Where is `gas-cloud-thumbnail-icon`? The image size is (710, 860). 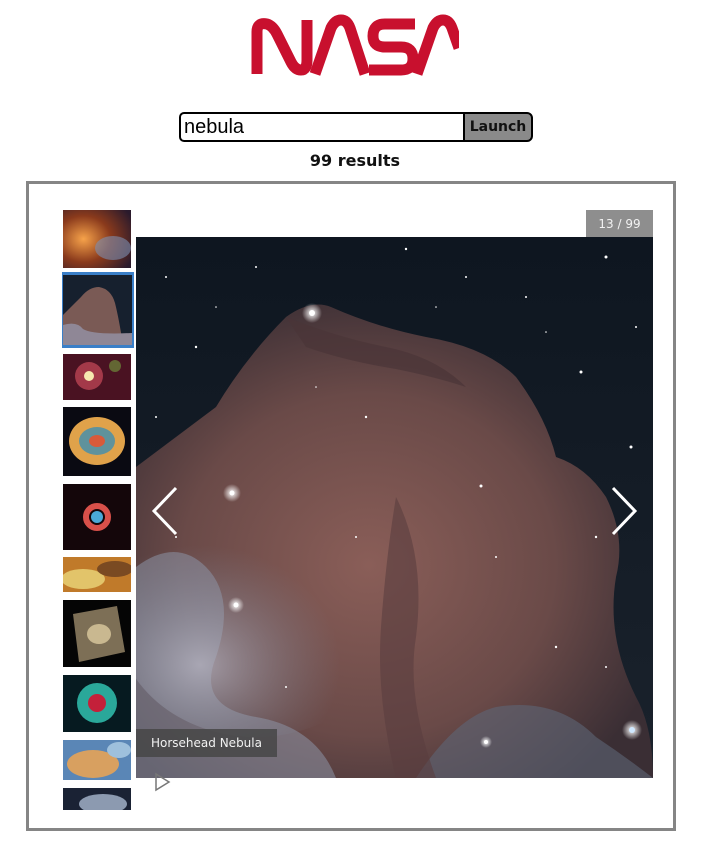 gas-cloud-thumbnail-icon is located at coordinates (97, 574).